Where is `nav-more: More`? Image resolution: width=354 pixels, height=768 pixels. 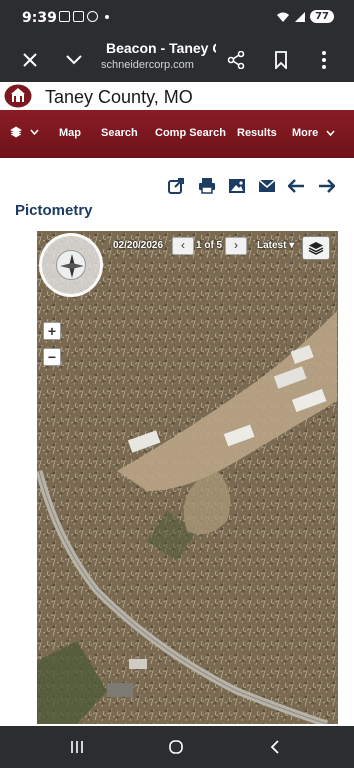 nav-more: More is located at coordinates (313, 133).